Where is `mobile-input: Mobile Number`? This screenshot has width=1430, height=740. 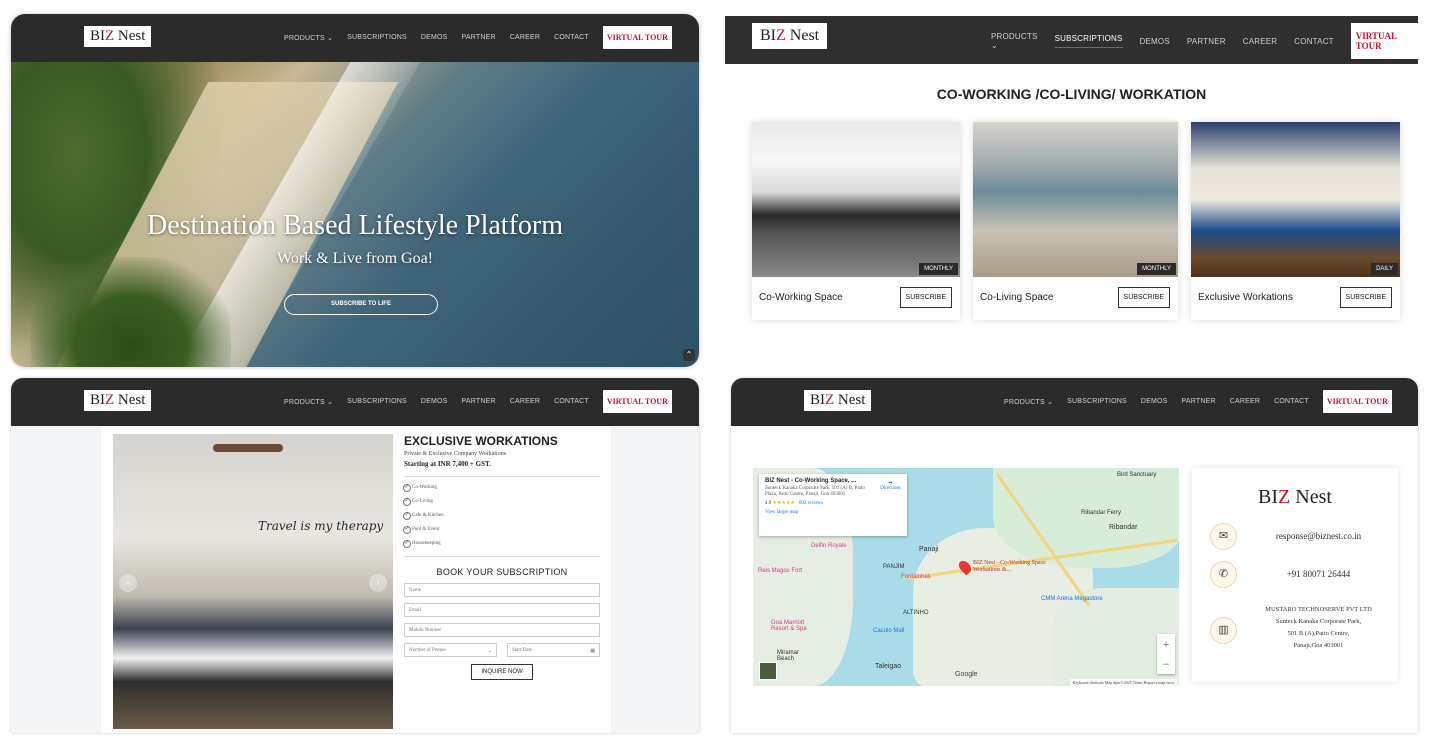
mobile-input: Mobile Number is located at coordinates (502, 630).